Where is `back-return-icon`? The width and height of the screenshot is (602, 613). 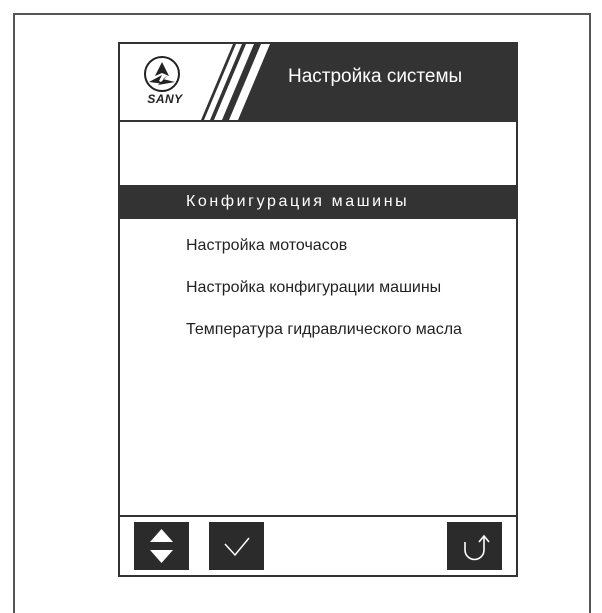 back-return-icon is located at coordinates (477, 547).